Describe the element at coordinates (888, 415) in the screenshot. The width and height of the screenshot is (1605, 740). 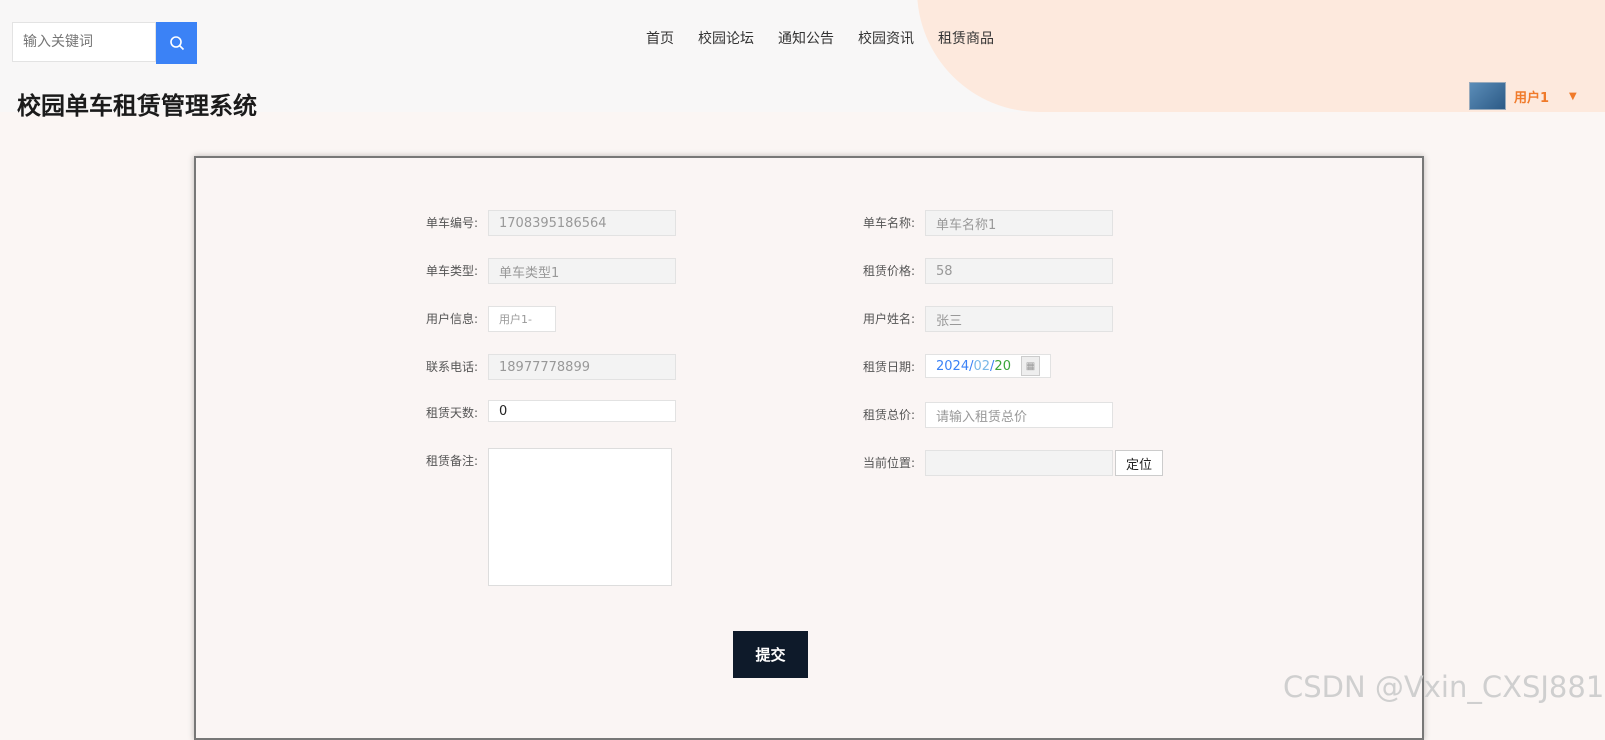
I see `label-total-price: 租赁总价:` at that location.